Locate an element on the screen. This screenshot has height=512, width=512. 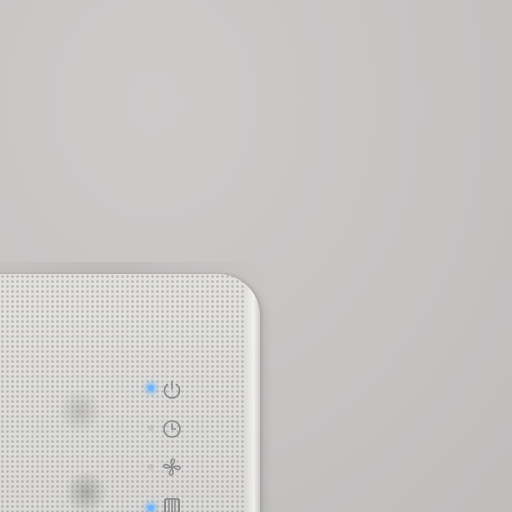
power-indicator-led is located at coordinates (151, 388).